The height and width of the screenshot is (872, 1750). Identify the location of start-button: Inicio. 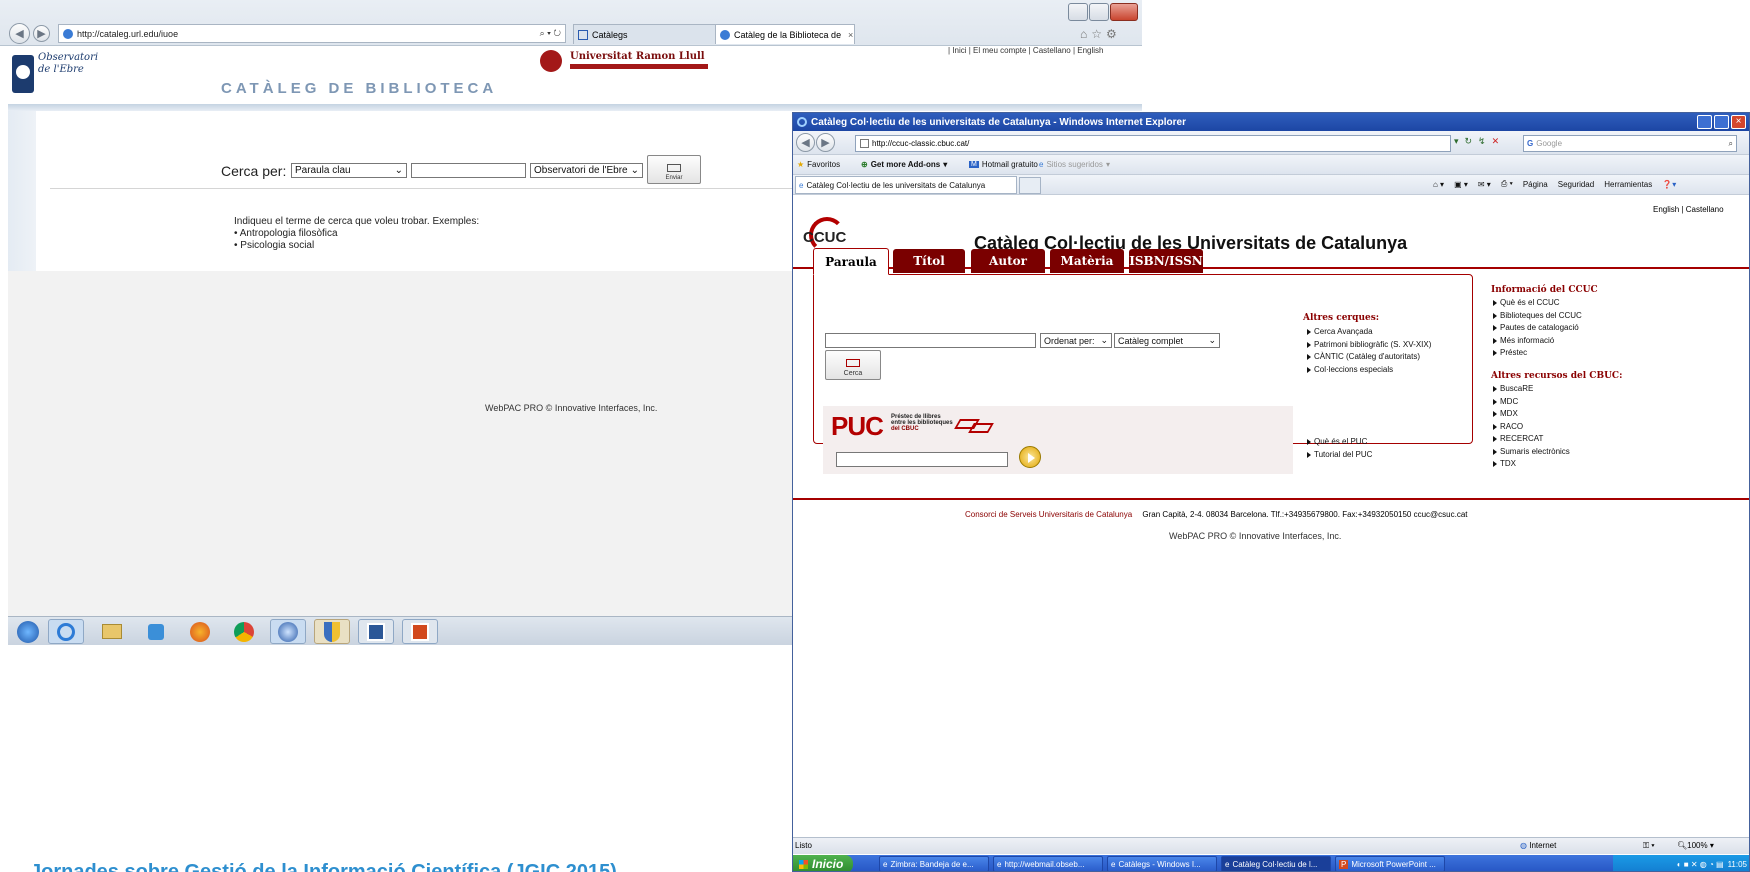
(823, 863).